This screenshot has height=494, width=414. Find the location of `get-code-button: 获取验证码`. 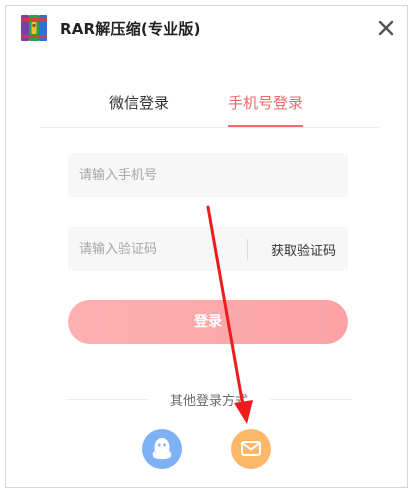

get-code-button: 获取验证码 is located at coordinates (303, 249).